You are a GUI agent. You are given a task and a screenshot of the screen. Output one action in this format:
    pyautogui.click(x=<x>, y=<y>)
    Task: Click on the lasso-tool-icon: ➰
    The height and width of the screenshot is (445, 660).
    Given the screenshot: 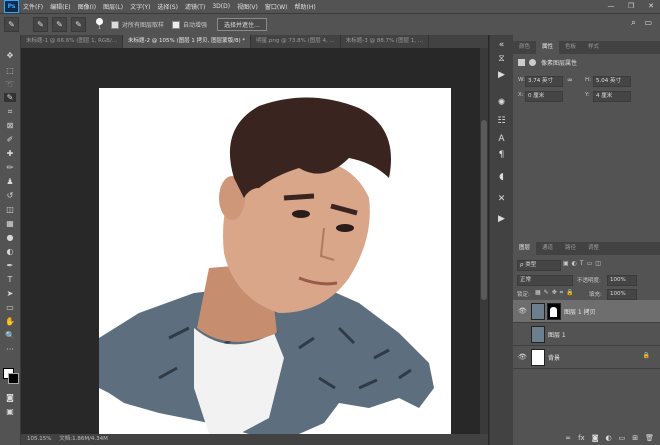 What is the action you would take?
    pyautogui.click(x=10, y=84)
    